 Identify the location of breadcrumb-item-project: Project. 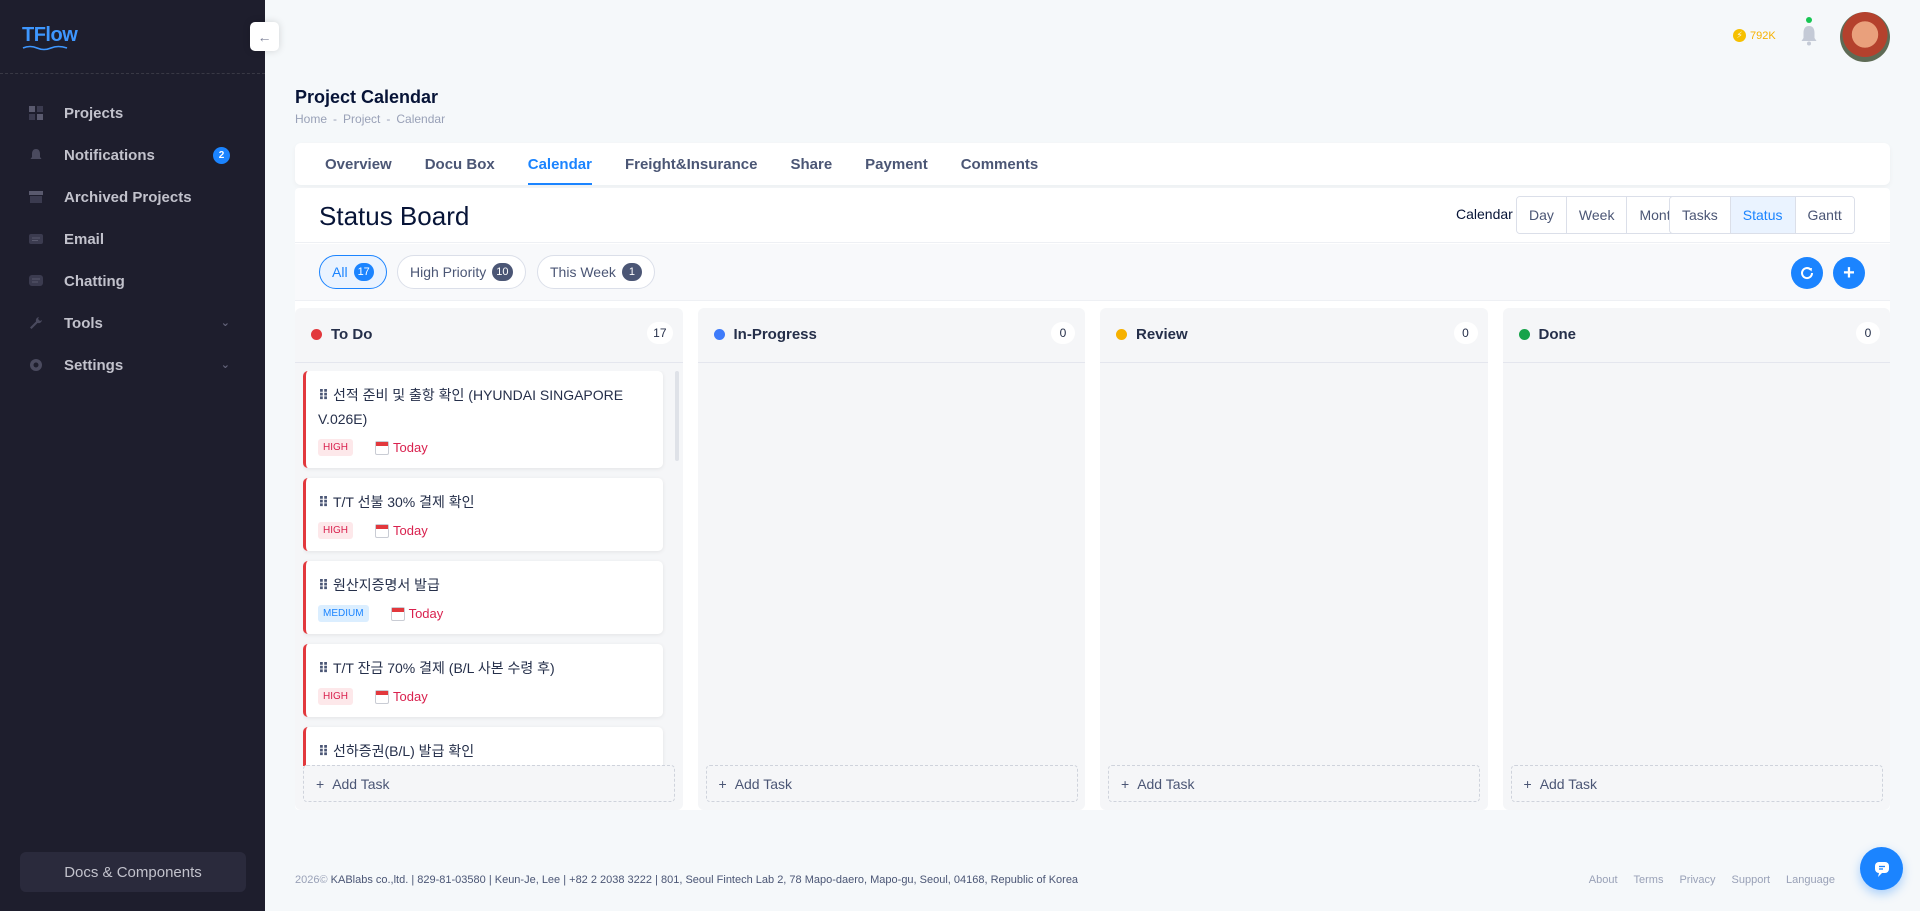
(361, 119).